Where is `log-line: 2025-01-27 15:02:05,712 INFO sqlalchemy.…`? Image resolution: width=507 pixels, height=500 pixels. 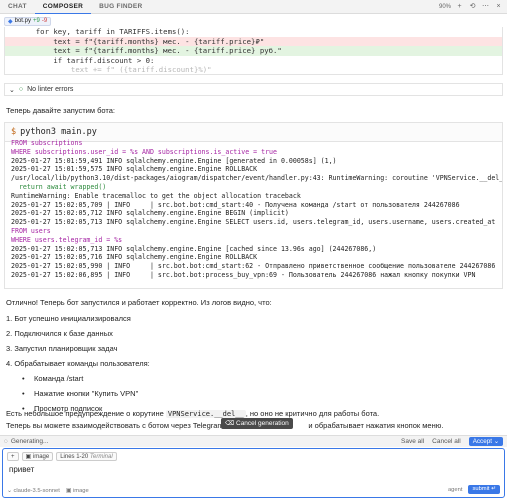
log-line: 2025-01-27 15:02:05,712 INFO sqlalchemy.… is located at coordinates (150, 213).